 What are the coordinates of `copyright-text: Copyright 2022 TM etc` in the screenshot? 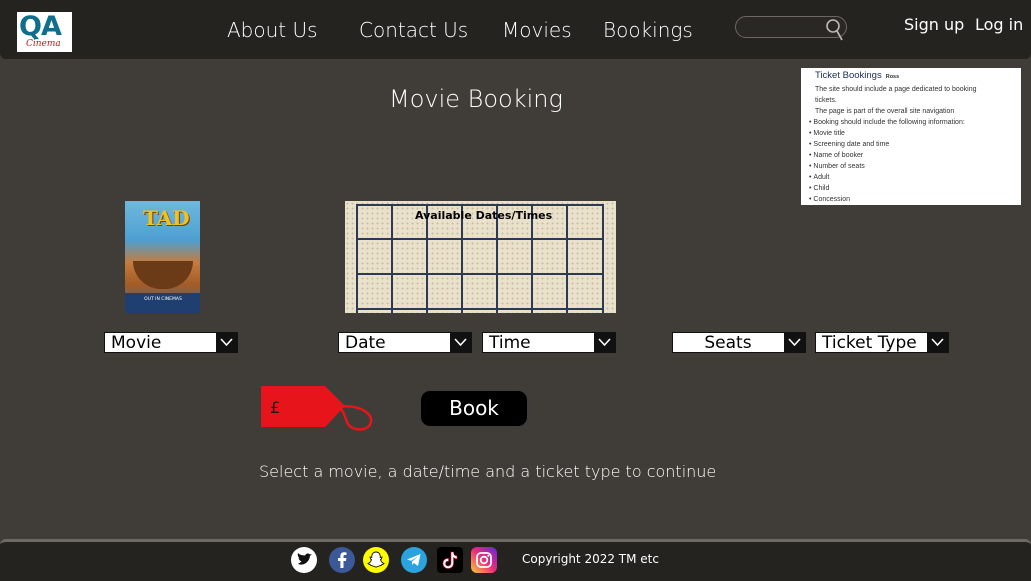 It's located at (590, 559).